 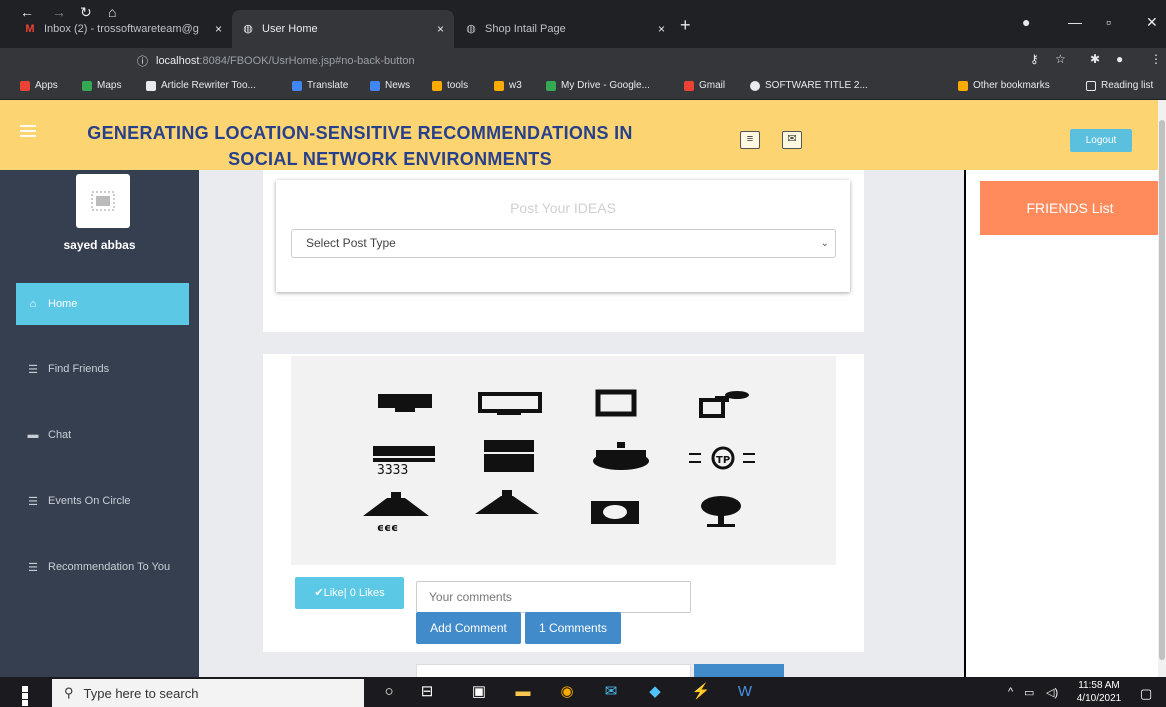 What do you see at coordinates (1101, 140) in the screenshot?
I see `logout-button: Logout` at bounding box center [1101, 140].